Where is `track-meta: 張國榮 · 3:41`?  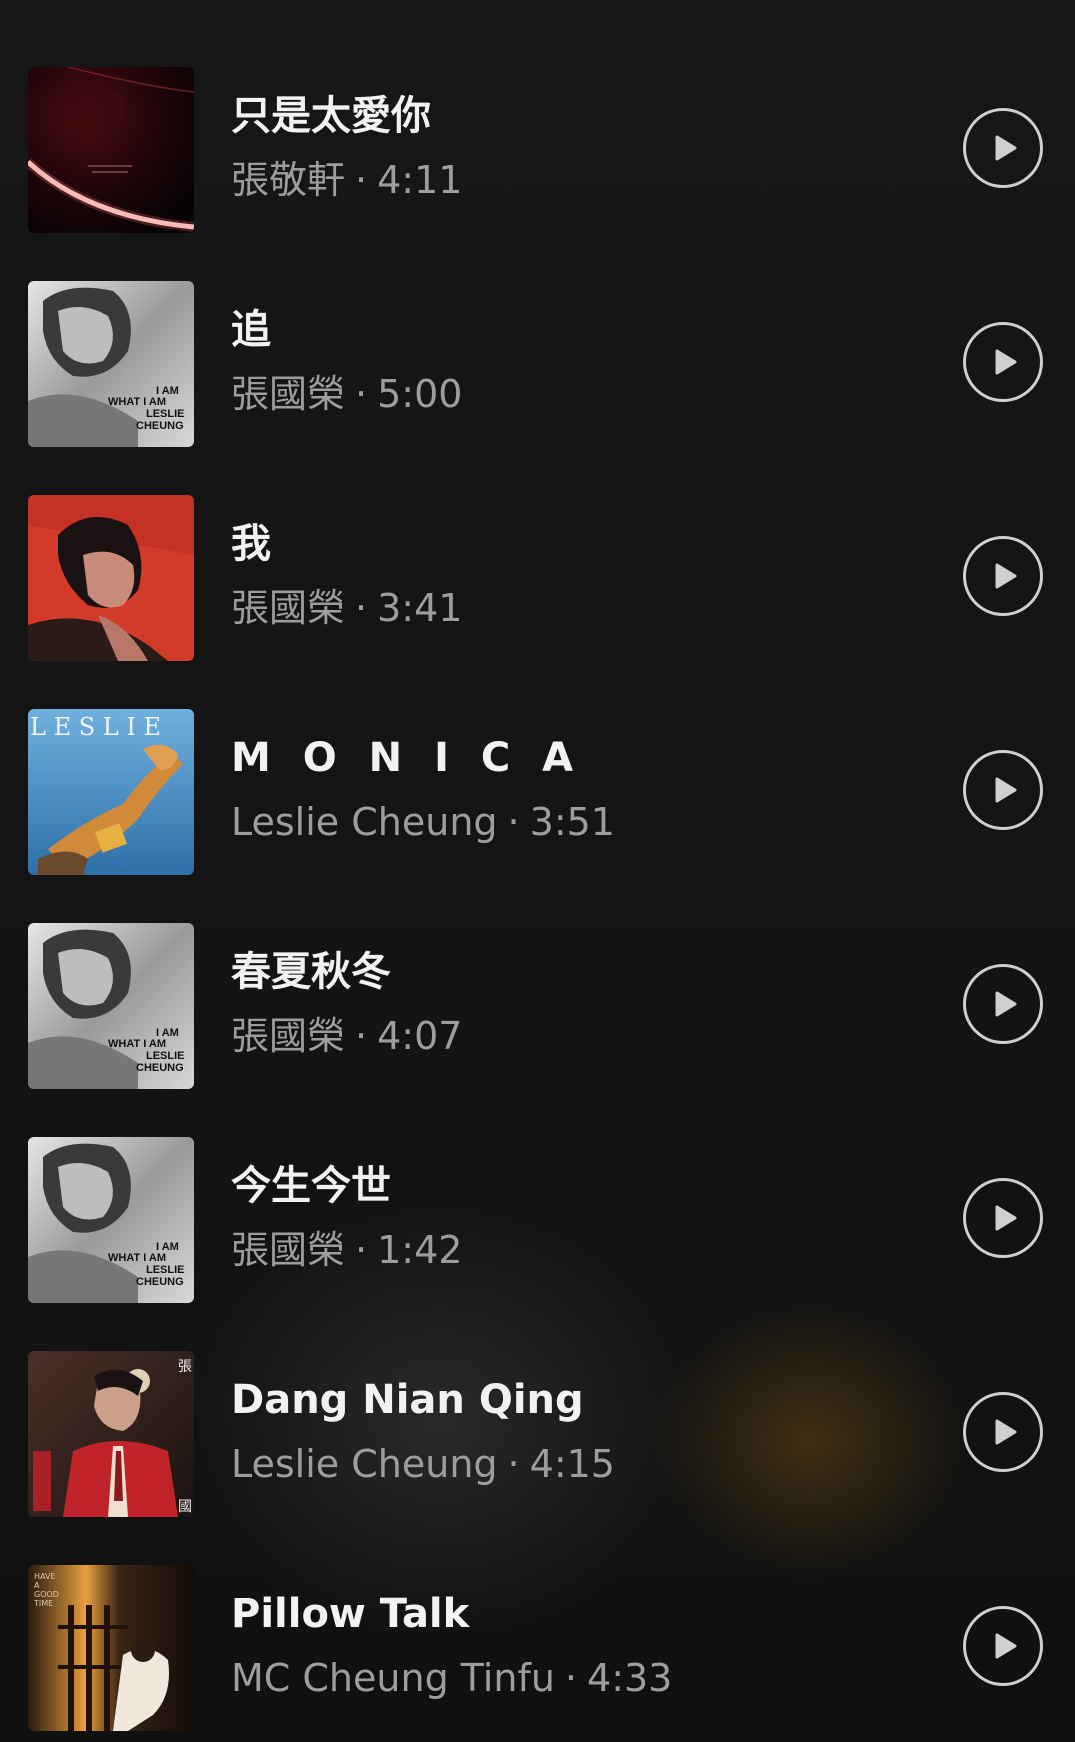 track-meta: 張國榮 · 3:41 is located at coordinates (346, 608).